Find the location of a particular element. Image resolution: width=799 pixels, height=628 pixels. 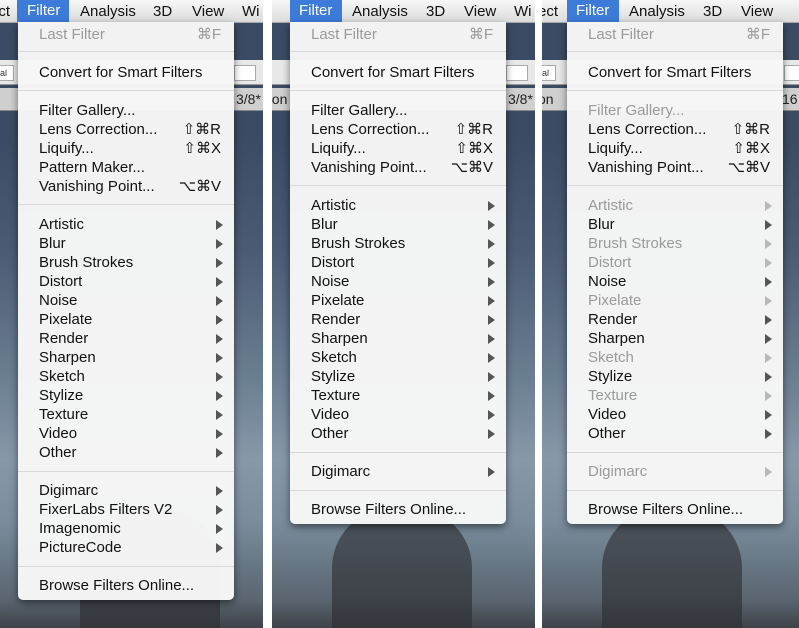

menu-item-fixerlabs-filters-v2: FixerLabs Filters V2 is located at coordinates (126, 509).